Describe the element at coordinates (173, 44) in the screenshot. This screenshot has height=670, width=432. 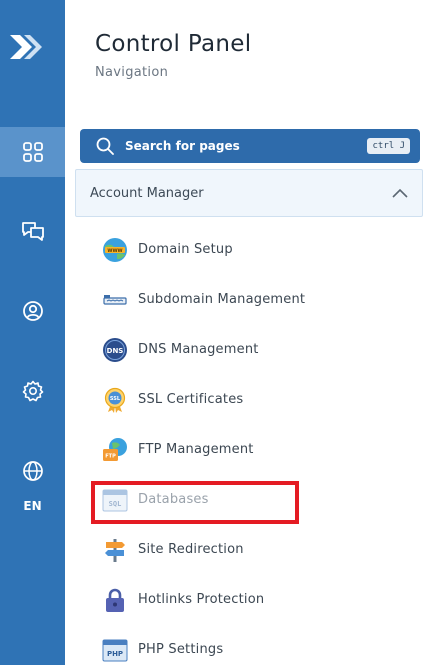
I see `page-title: Control Panel` at that location.